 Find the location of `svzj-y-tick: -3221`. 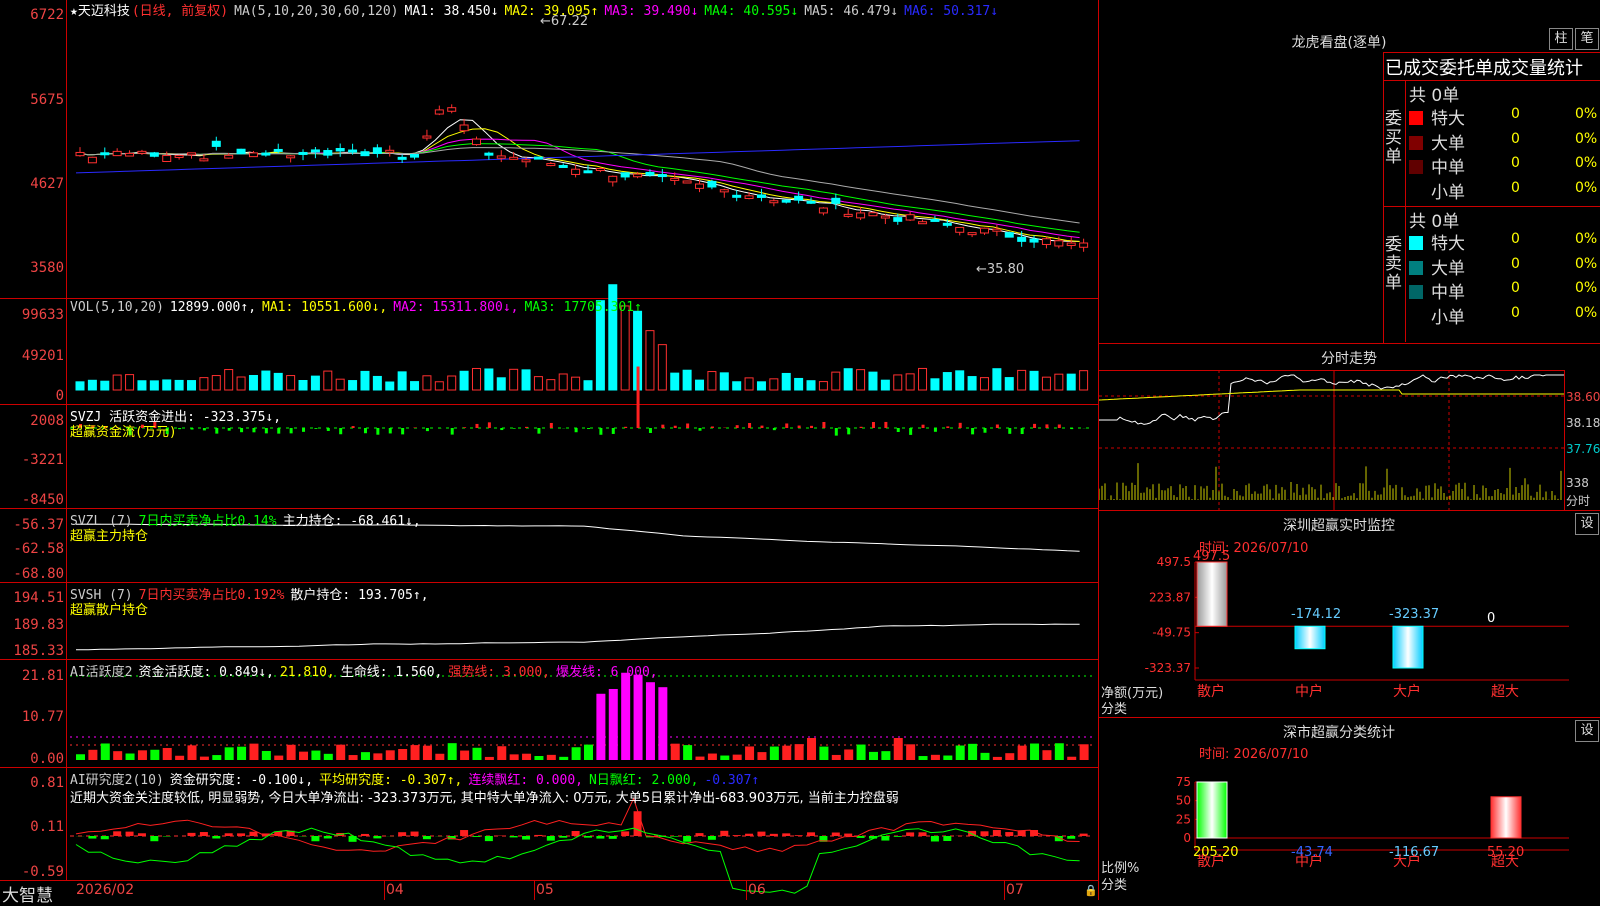

svzj-y-tick: -3221 is located at coordinates (32, 460).